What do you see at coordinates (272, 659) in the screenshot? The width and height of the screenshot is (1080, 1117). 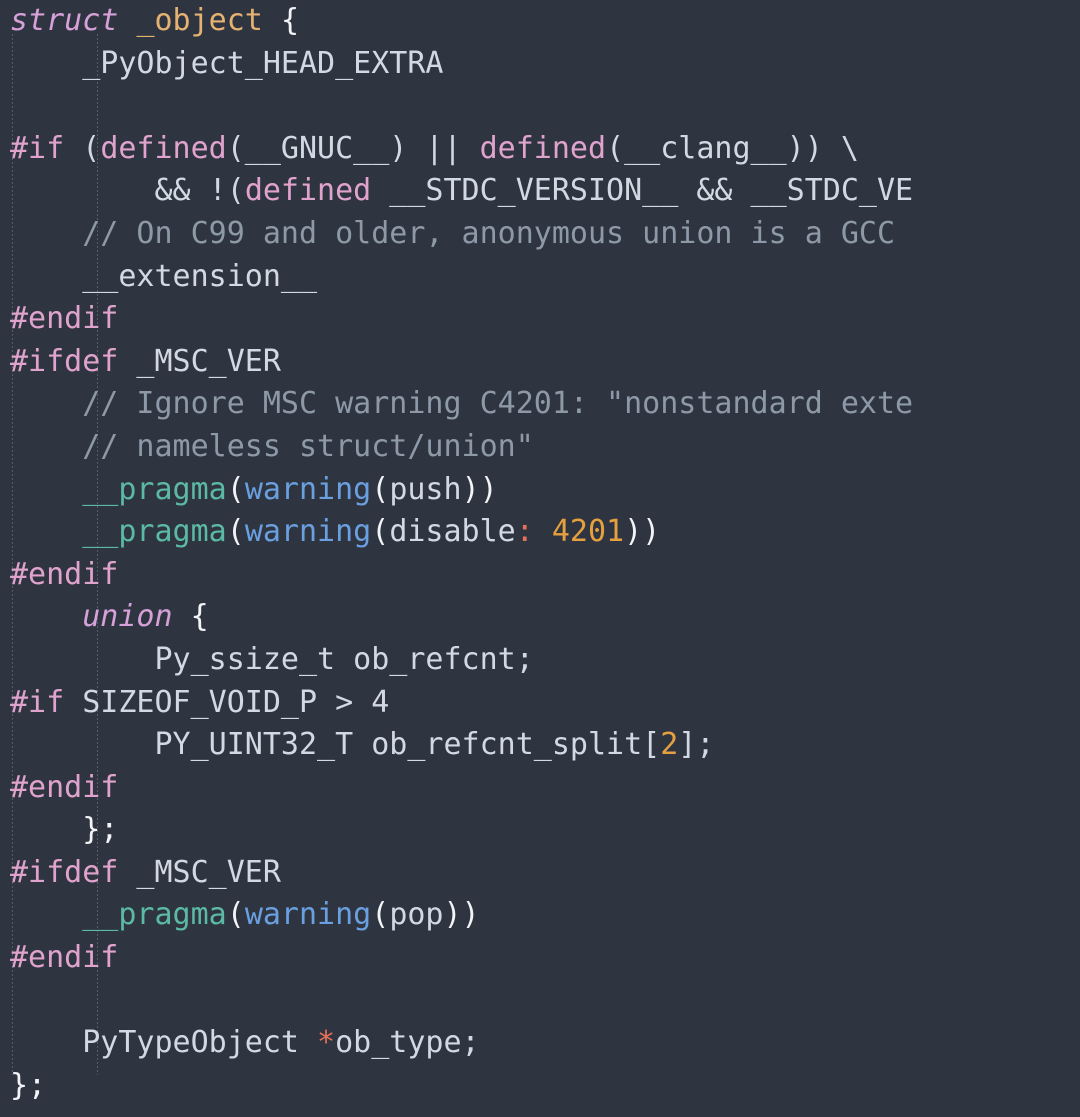 I see `token-plain: Py_ssize_t ob_refcnt;` at bounding box center [272, 659].